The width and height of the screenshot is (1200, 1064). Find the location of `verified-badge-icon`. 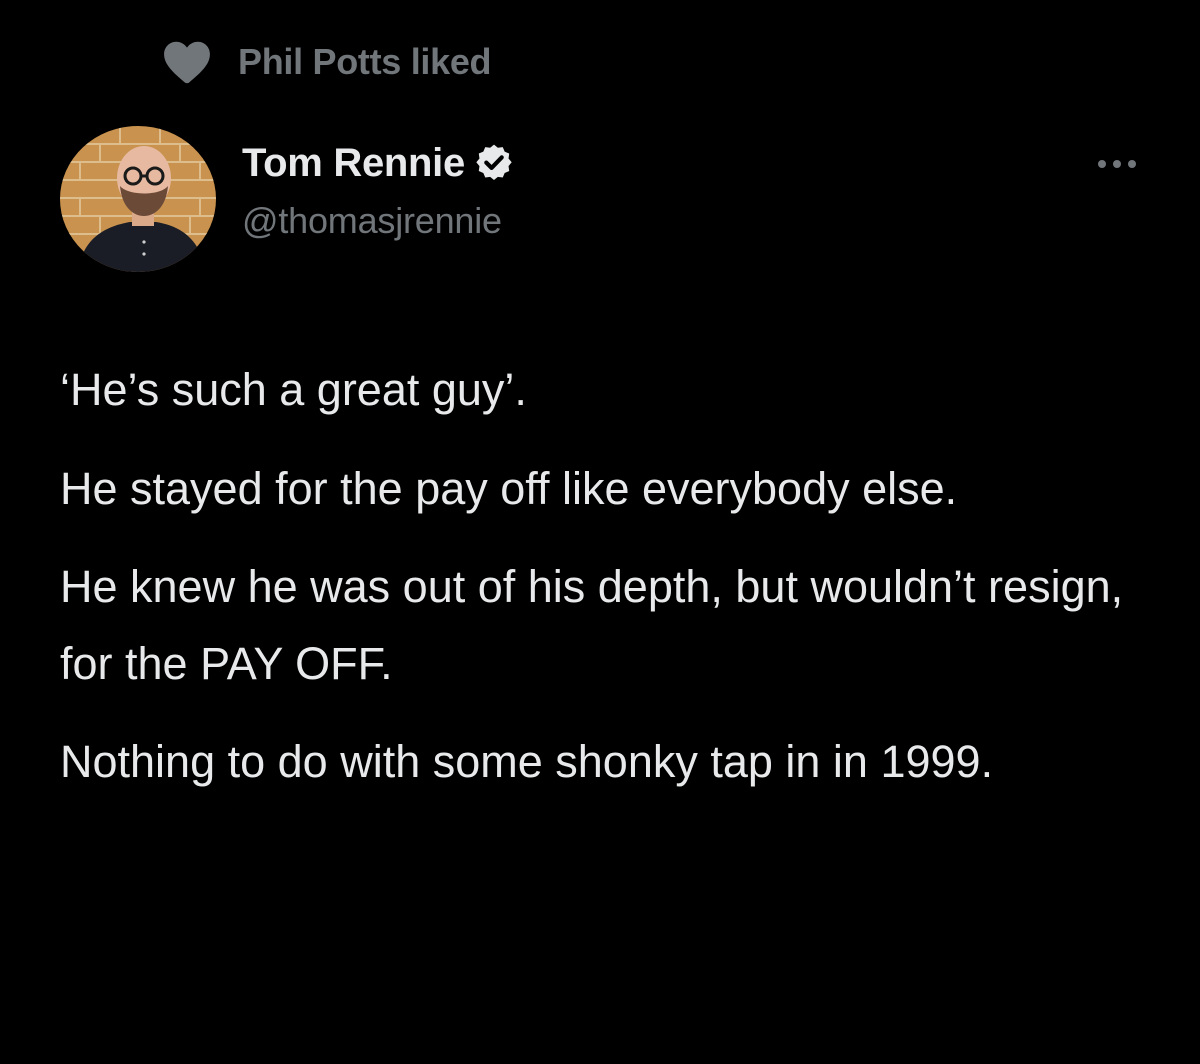

verified-badge-icon is located at coordinates (494, 163).